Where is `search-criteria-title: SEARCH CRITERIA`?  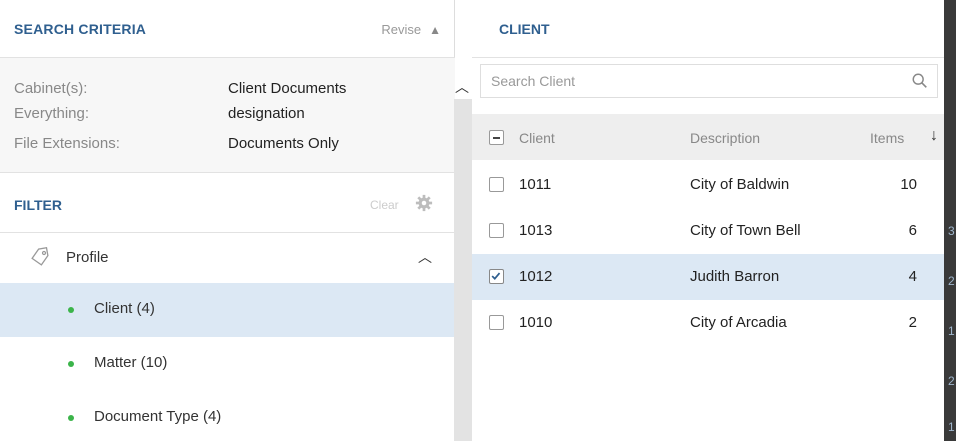
search-criteria-title: SEARCH CRITERIA is located at coordinates (80, 29).